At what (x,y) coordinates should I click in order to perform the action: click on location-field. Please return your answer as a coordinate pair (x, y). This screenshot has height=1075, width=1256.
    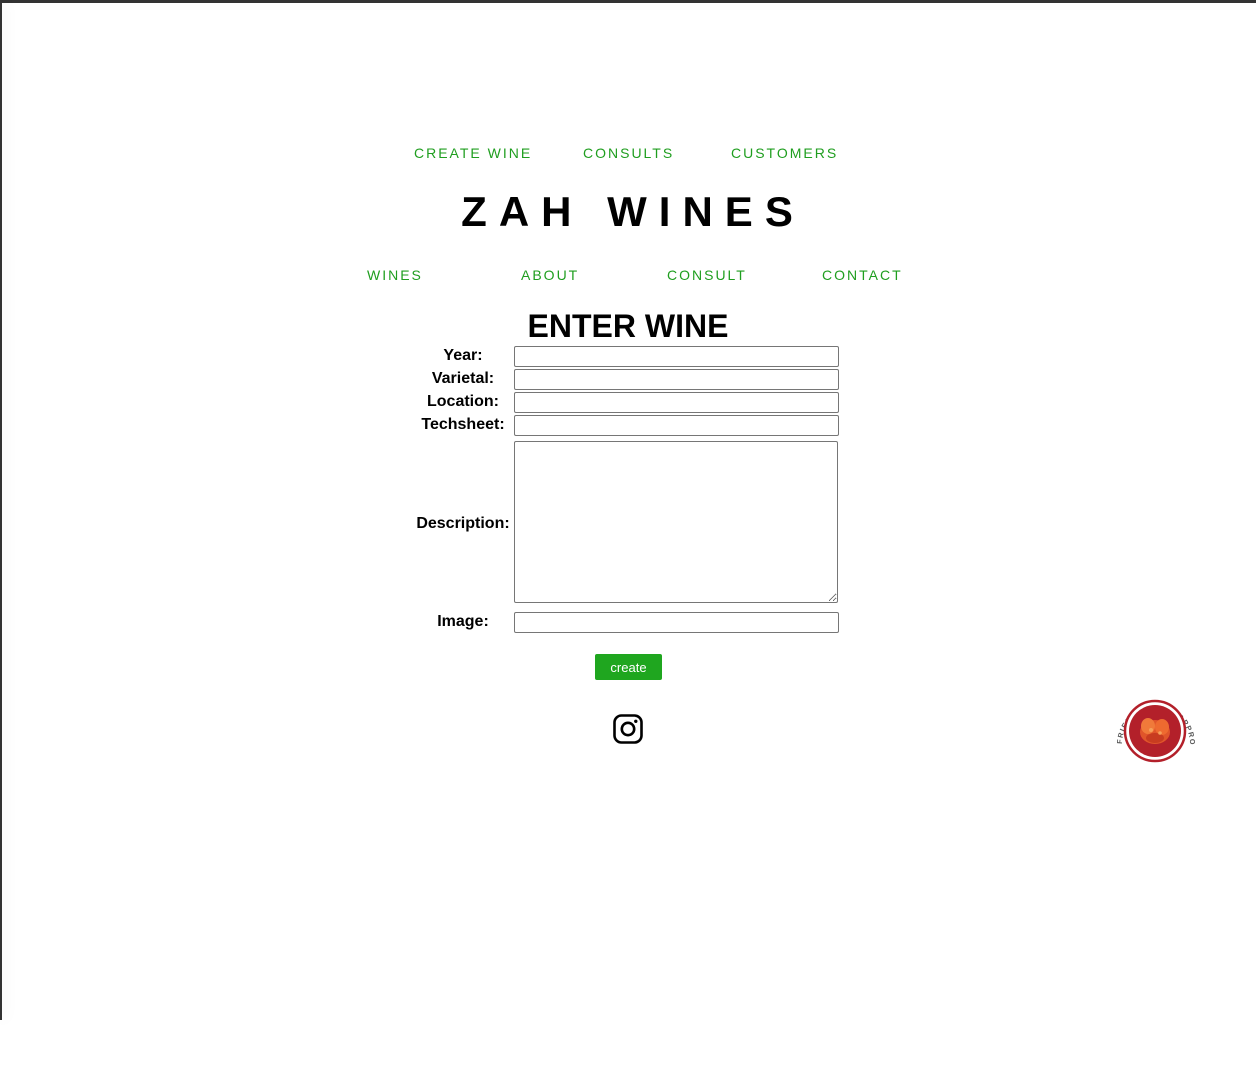
    Looking at the image, I should click on (676, 402).